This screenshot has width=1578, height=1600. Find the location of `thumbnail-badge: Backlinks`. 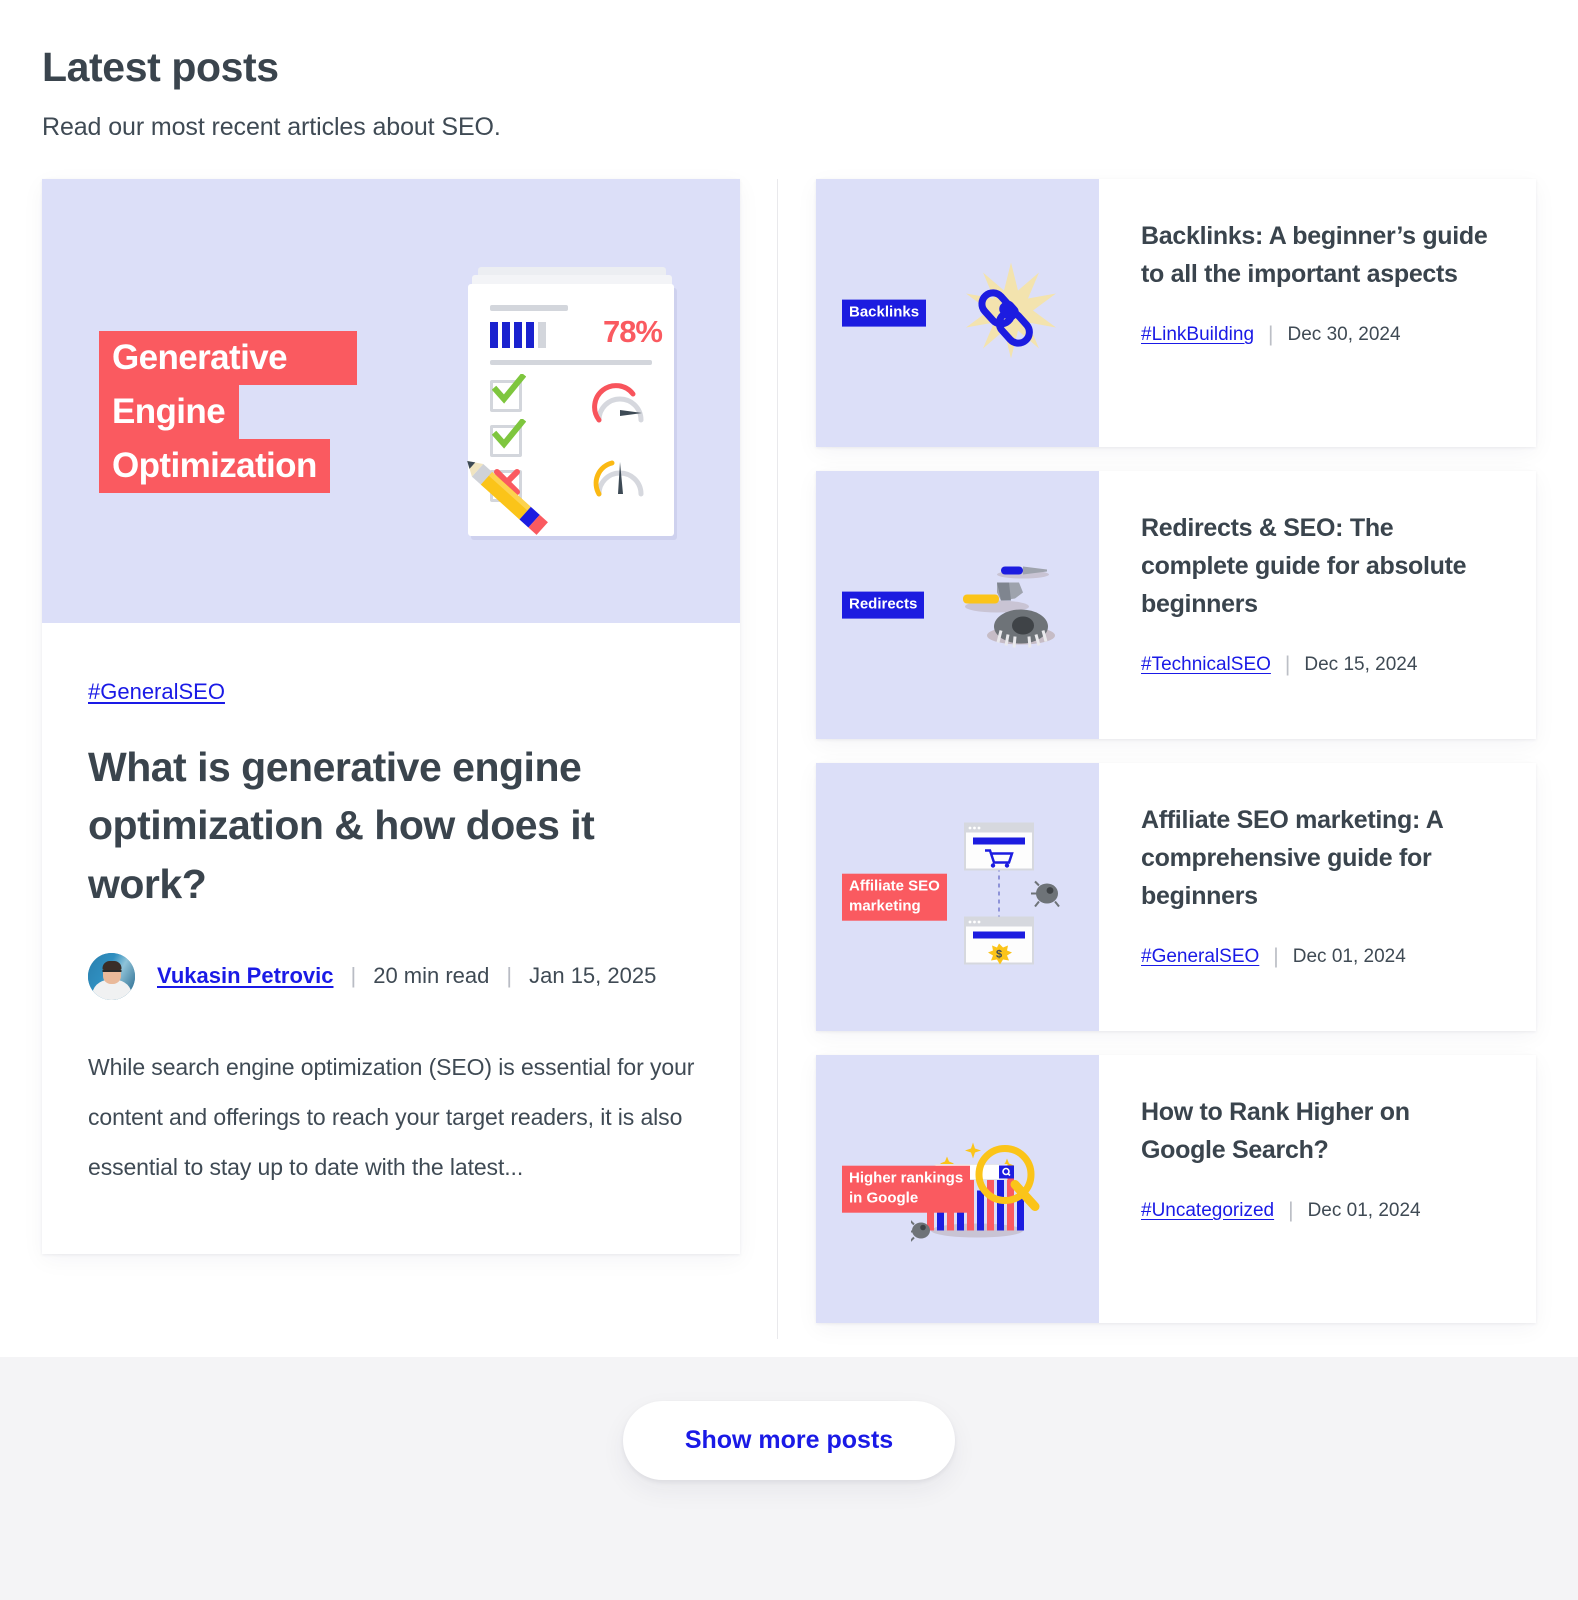

thumbnail-badge: Backlinks is located at coordinates (884, 313).